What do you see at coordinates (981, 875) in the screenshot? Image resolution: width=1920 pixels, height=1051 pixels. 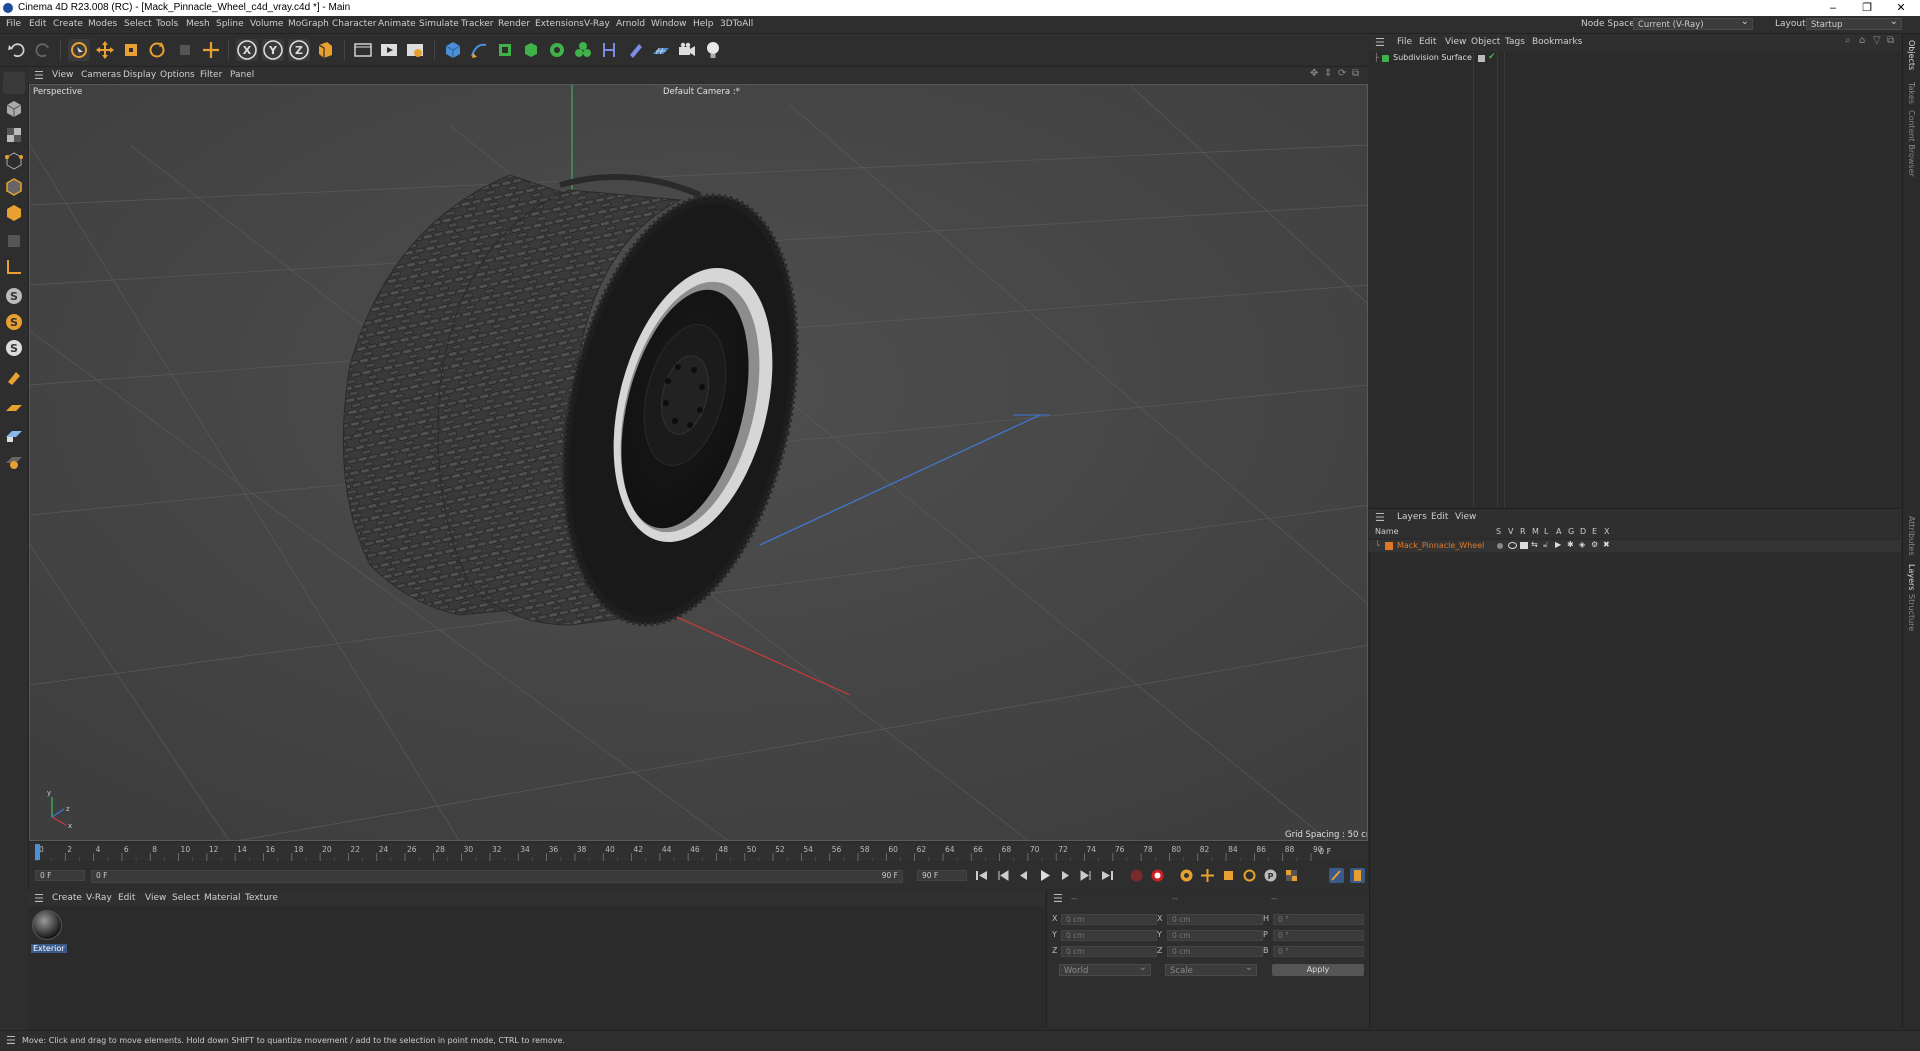 I see `go-to-start-icon` at bounding box center [981, 875].